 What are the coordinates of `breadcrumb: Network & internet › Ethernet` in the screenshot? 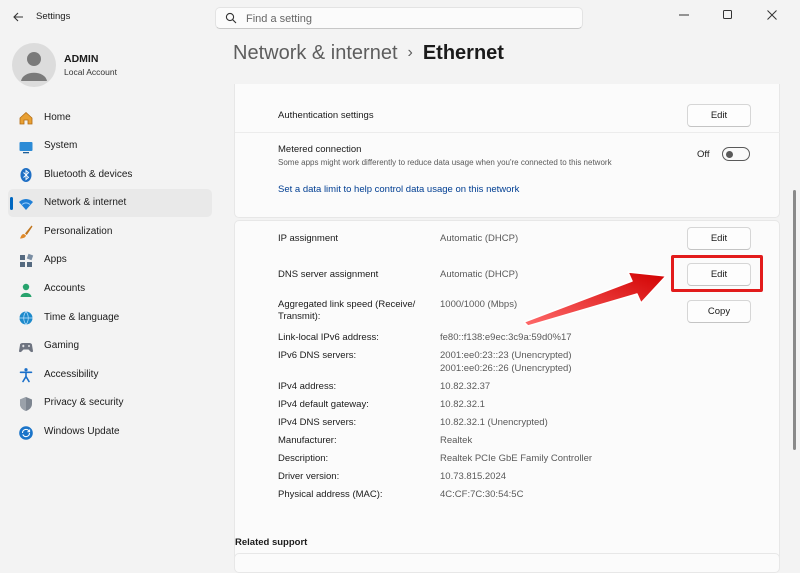 It's located at (368, 53).